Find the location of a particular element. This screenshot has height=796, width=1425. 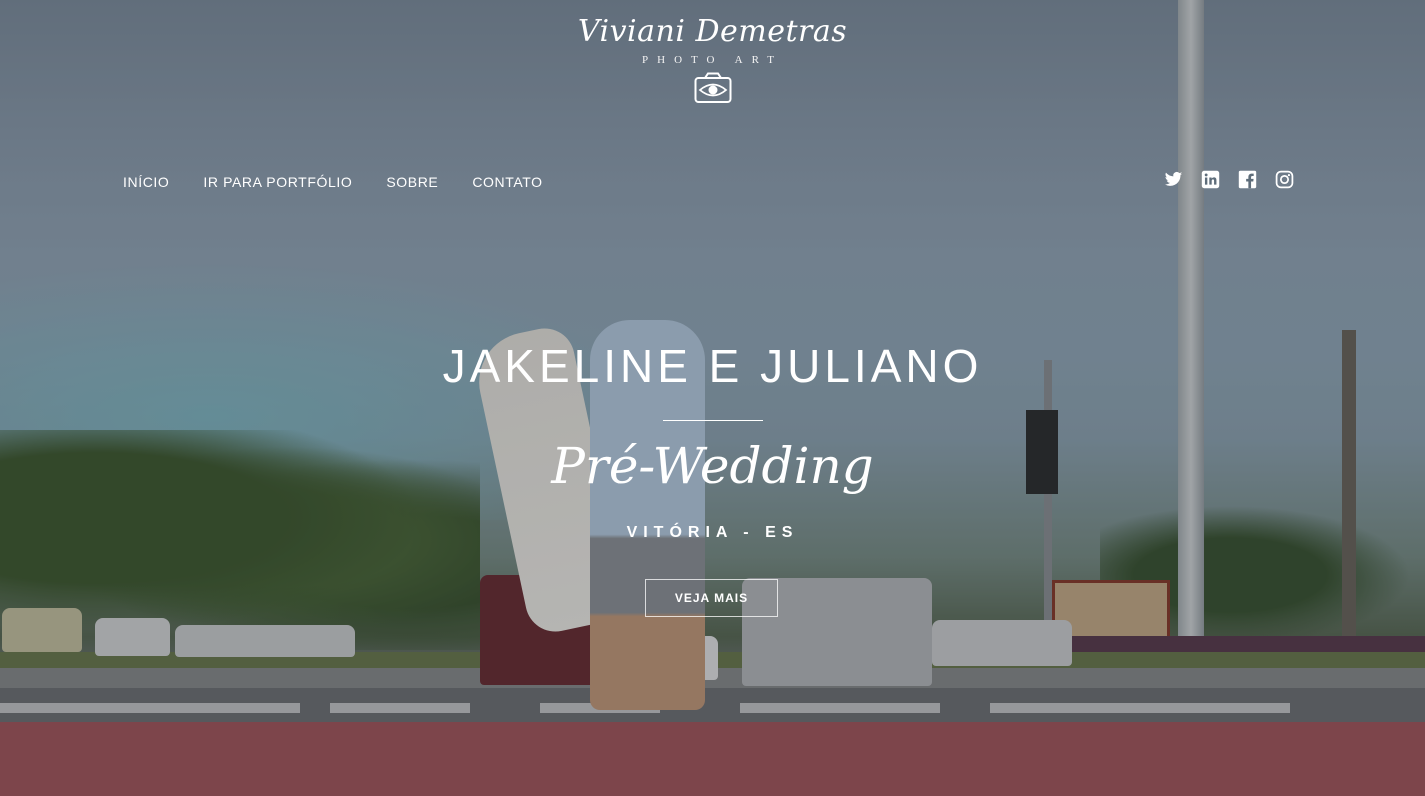

nav-item-contato: CONTATO is located at coordinates (507, 182).